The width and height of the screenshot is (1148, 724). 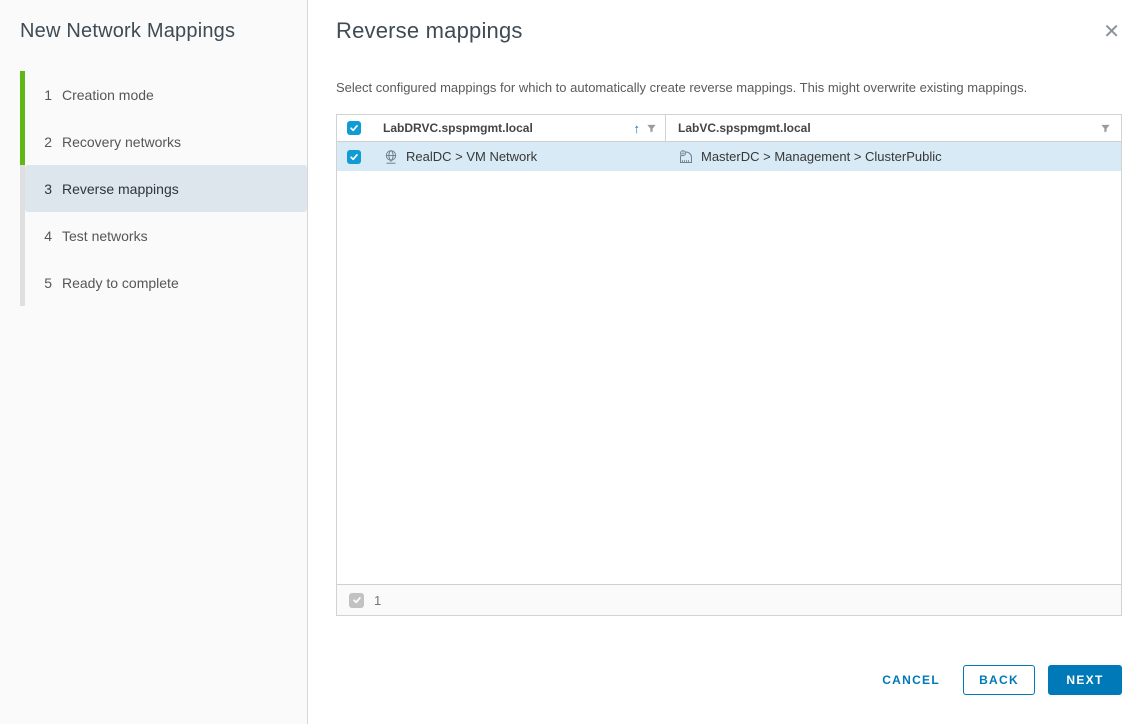 I want to click on step-reverse-mappings: 3 Reverse mappings, so click(x=163, y=188).